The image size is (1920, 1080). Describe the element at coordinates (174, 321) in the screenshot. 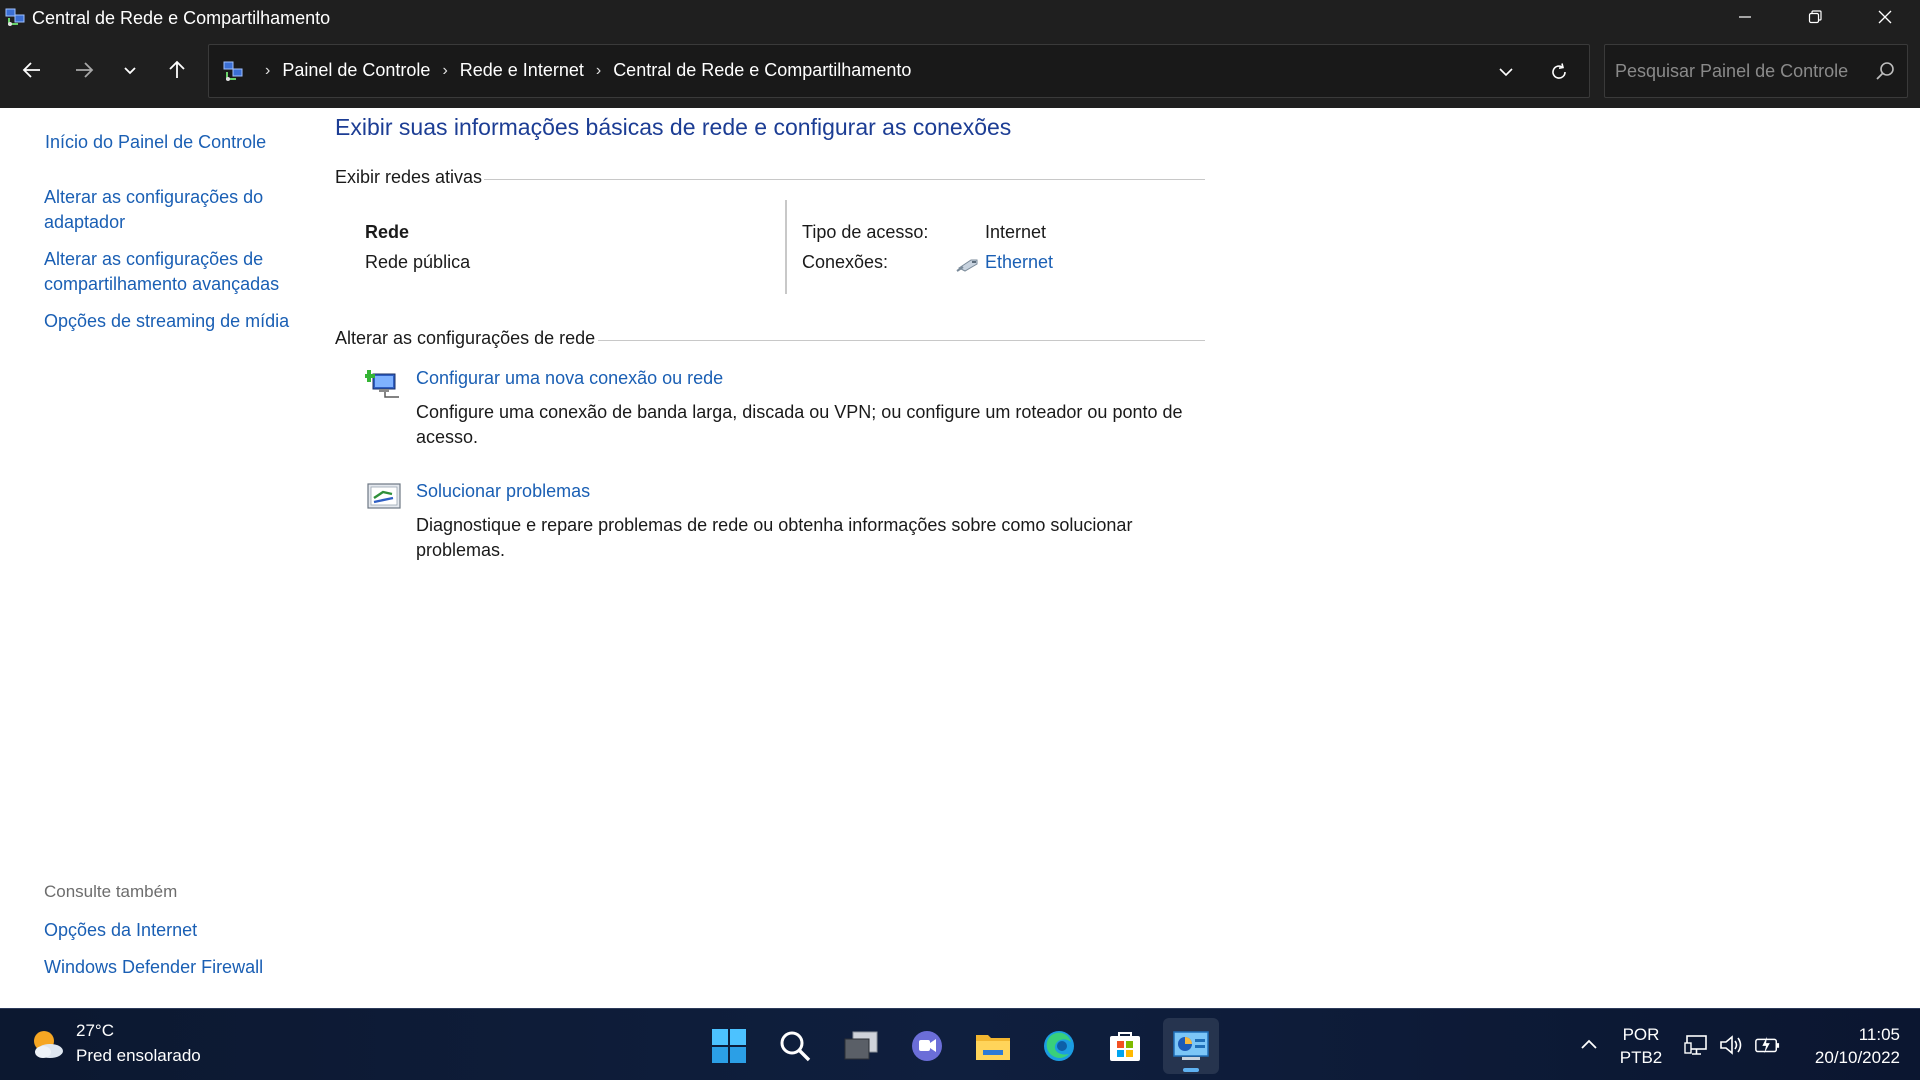

I see `sidebar-link-media-streaming: Opções de streaming de mídia` at that location.